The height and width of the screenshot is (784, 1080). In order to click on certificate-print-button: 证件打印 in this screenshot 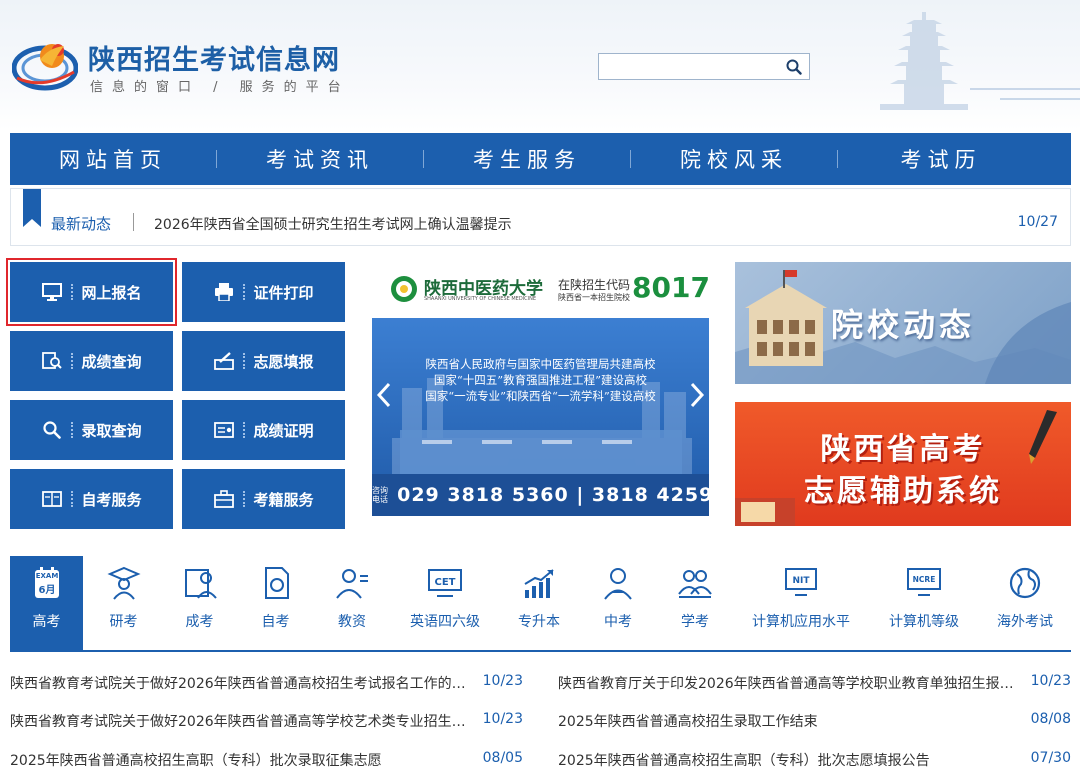, I will do `click(263, 292)`.